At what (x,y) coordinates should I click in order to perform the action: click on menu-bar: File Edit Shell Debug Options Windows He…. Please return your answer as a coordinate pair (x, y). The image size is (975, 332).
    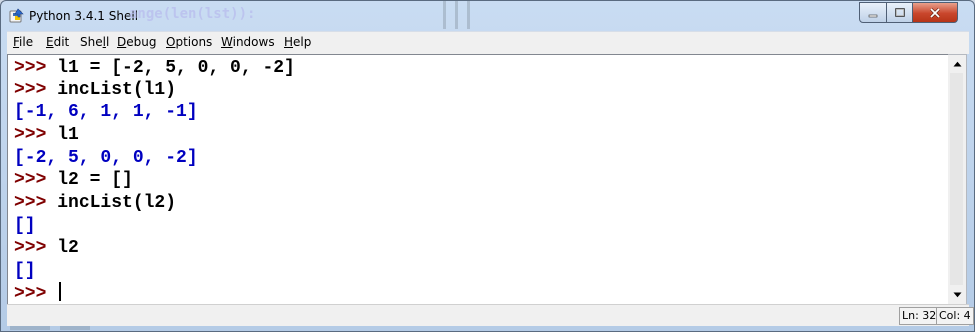
    Looking at the image, I should click on (488, 42).